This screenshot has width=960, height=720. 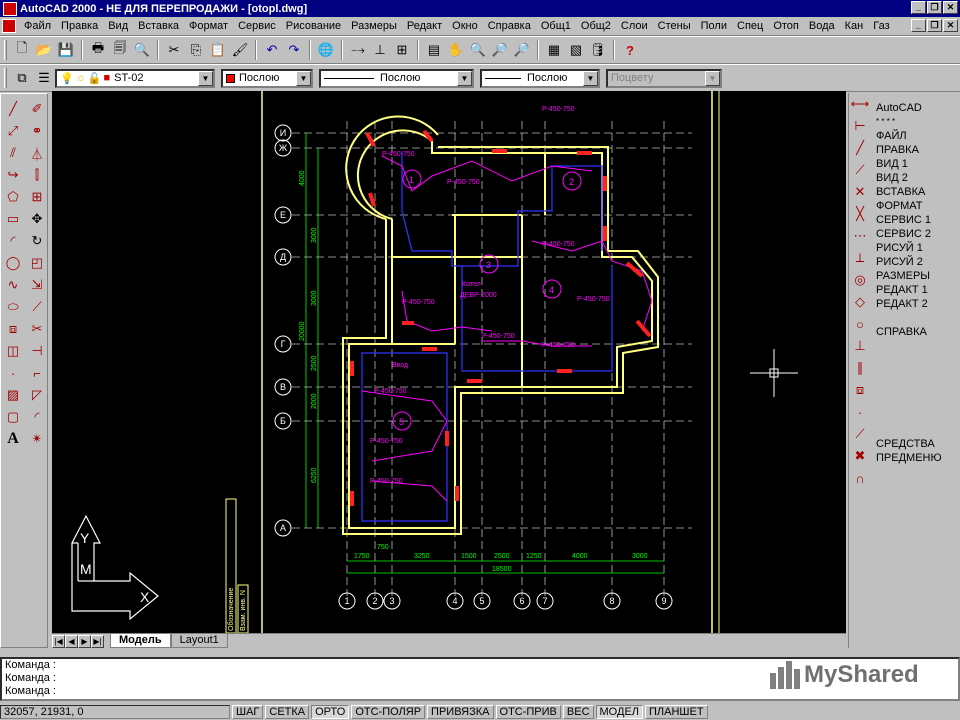 I want to click on make-layer-current-icon: ⧉, so click(x=22, y=78).